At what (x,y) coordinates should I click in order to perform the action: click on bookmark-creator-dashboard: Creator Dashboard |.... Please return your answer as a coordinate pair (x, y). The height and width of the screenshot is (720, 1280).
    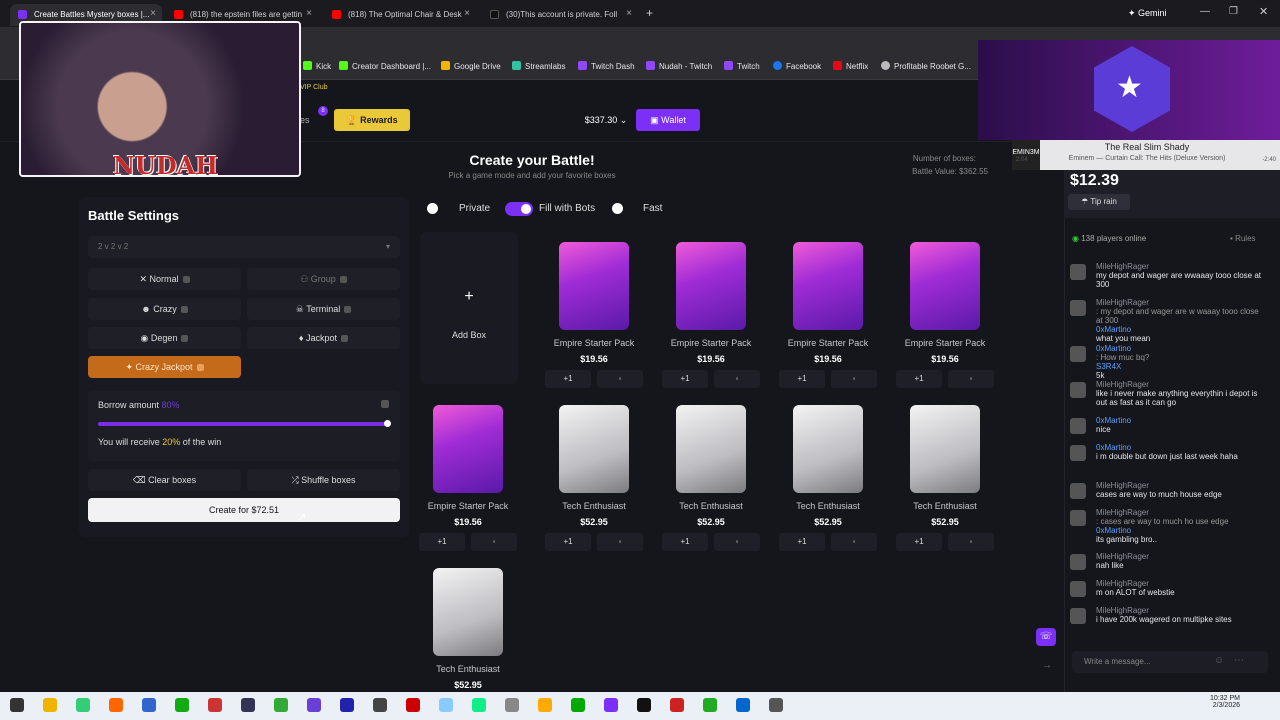
    Looking at the image, I should click on (385, 66).